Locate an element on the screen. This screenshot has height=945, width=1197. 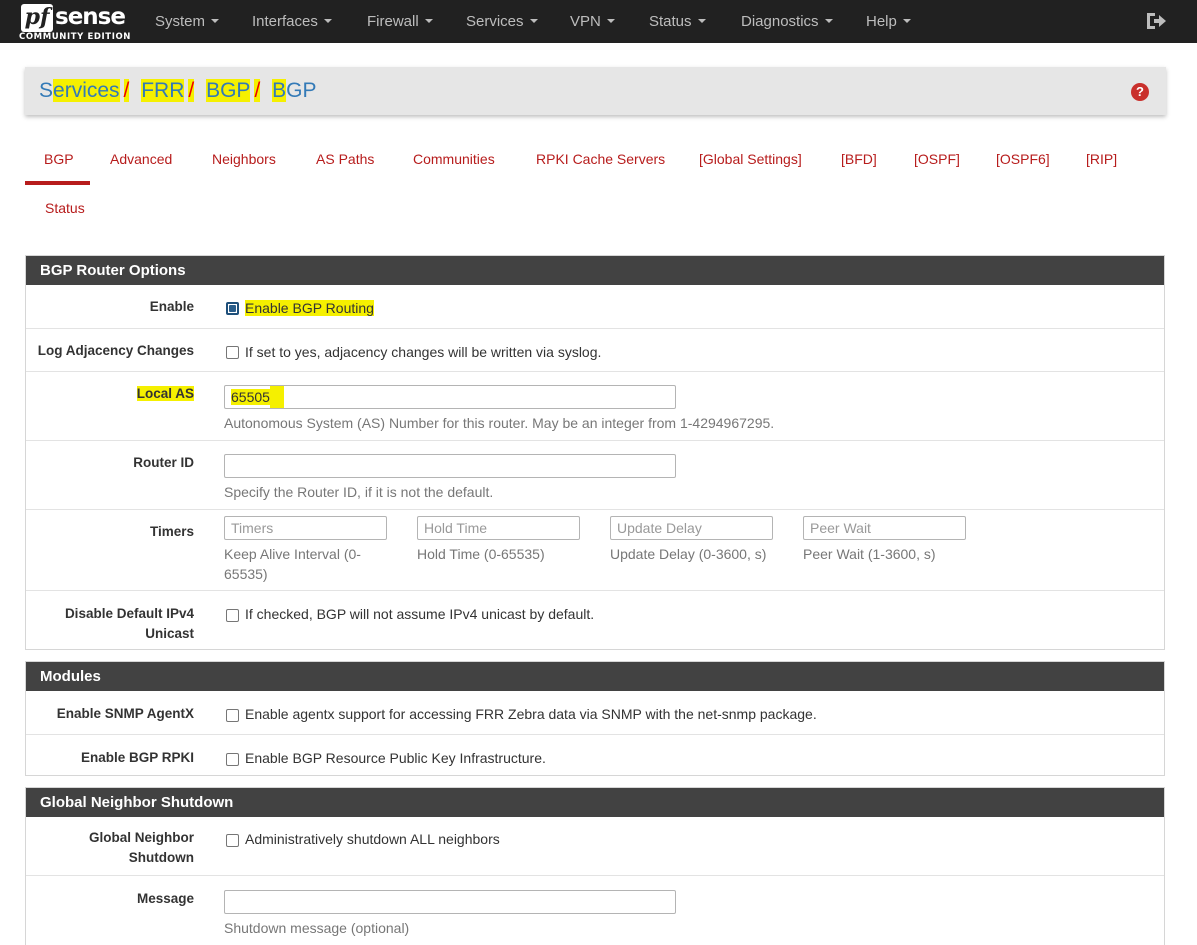
panel-heading: Modules is located at coordinates (595, 676).